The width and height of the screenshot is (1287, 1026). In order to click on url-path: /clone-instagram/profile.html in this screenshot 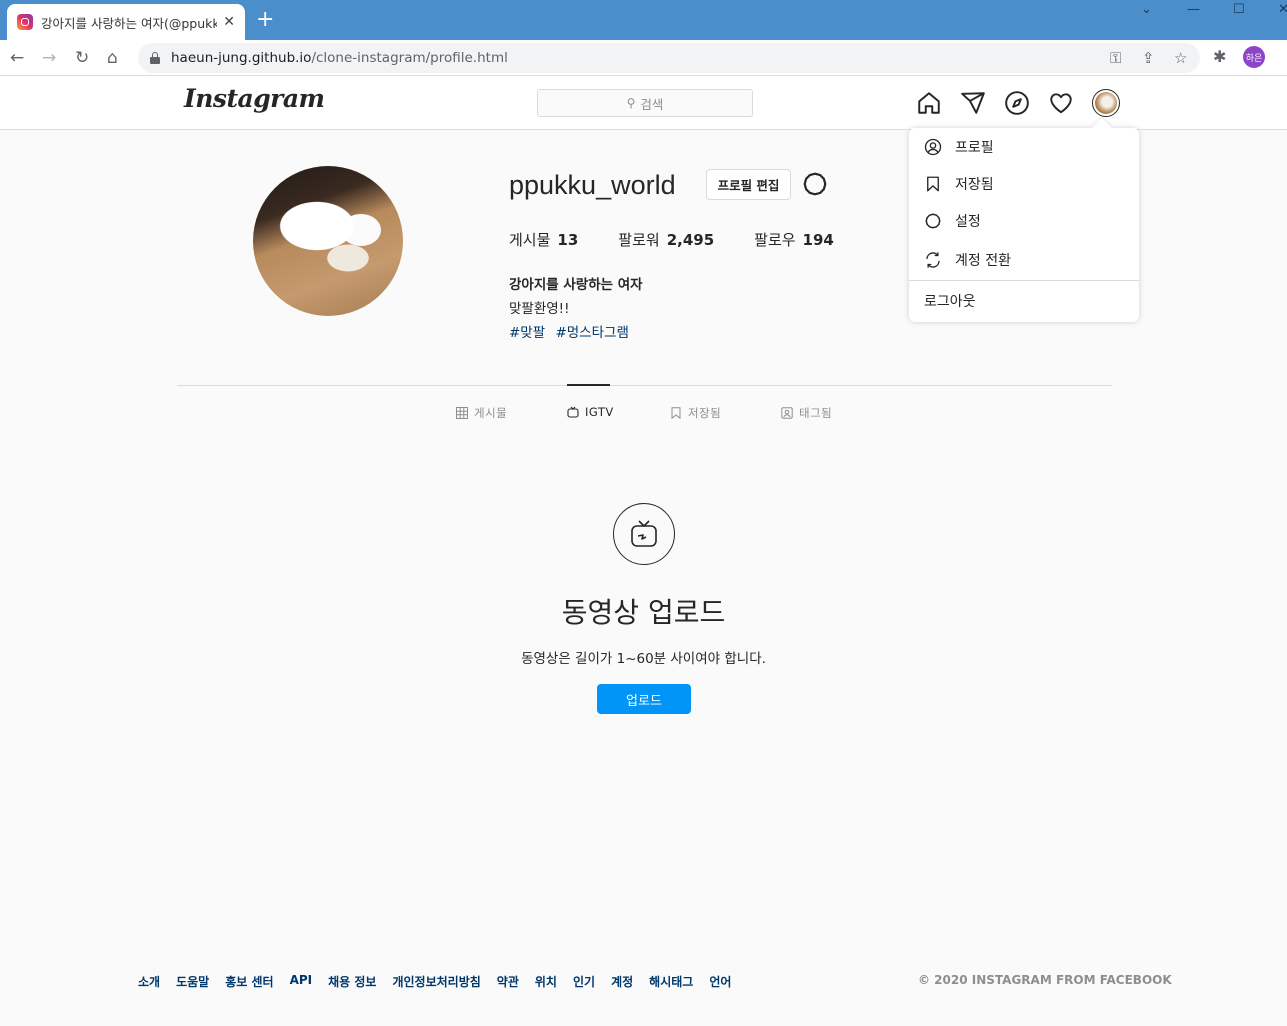, I will do `click(409, 58)`.